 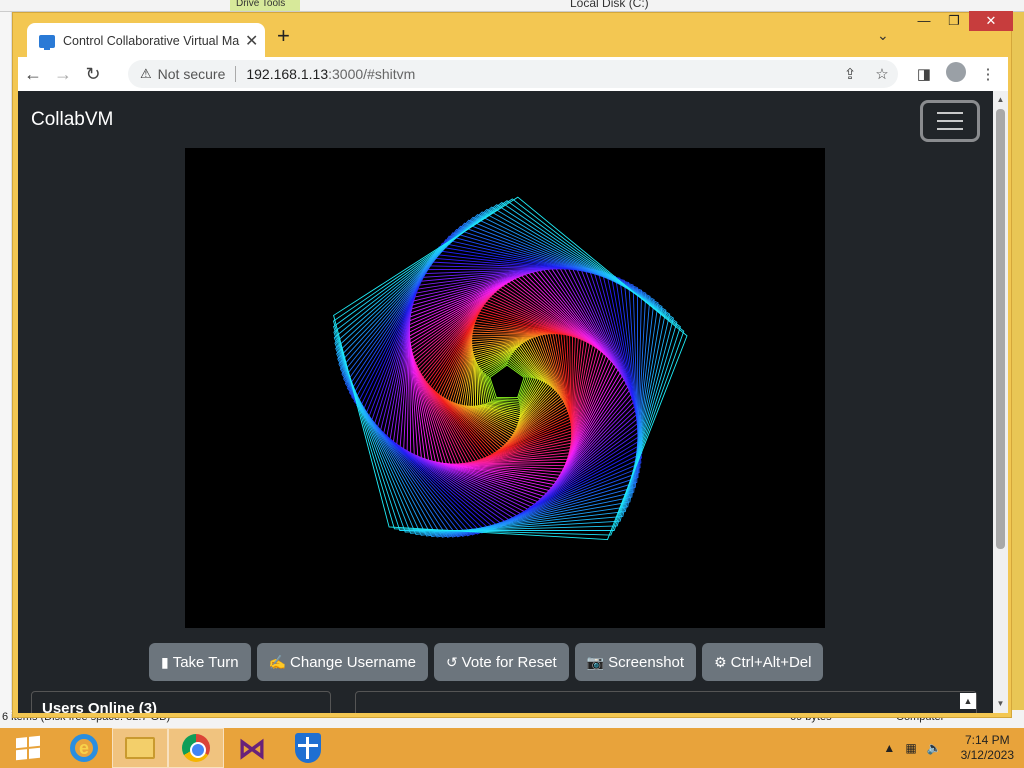 I want to click on internet-explorer-icon: e, so click(x=84, y=748).